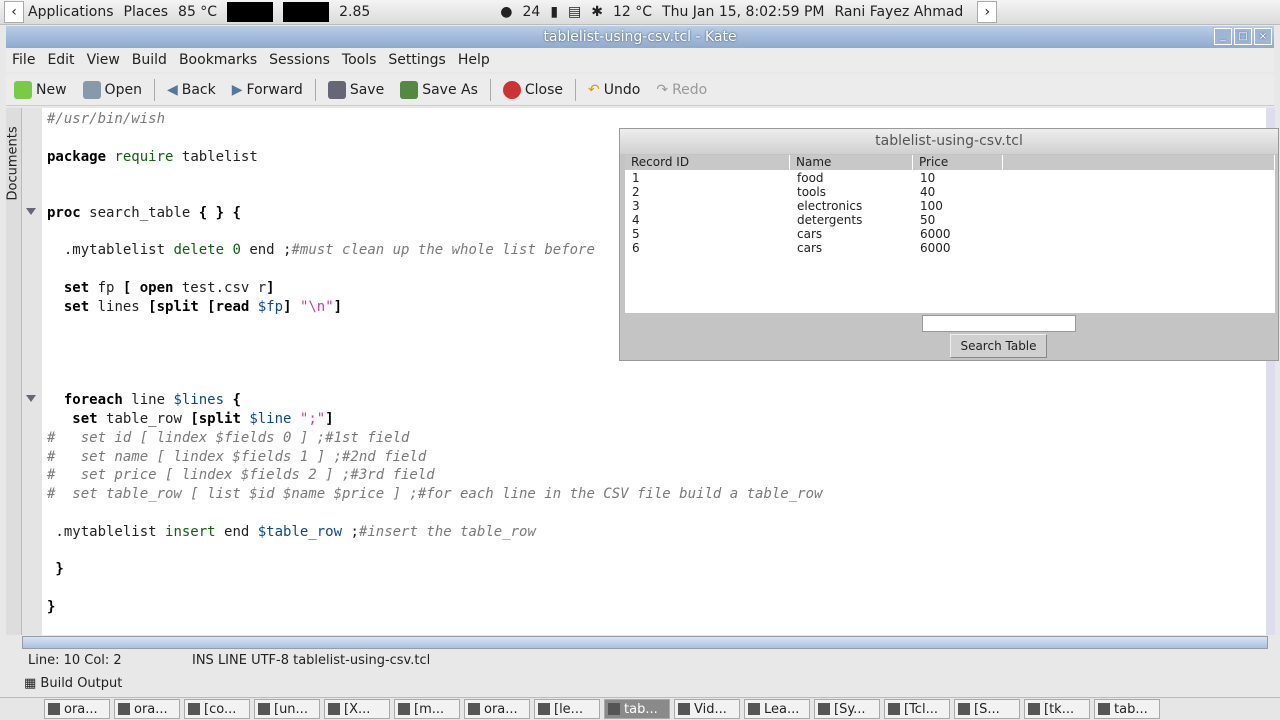 The height and width of the screenshot is (720, 1280). Describe the element at coordinates (662, 89) in the screenshot. I see `redo-icon: ↷` at that location.